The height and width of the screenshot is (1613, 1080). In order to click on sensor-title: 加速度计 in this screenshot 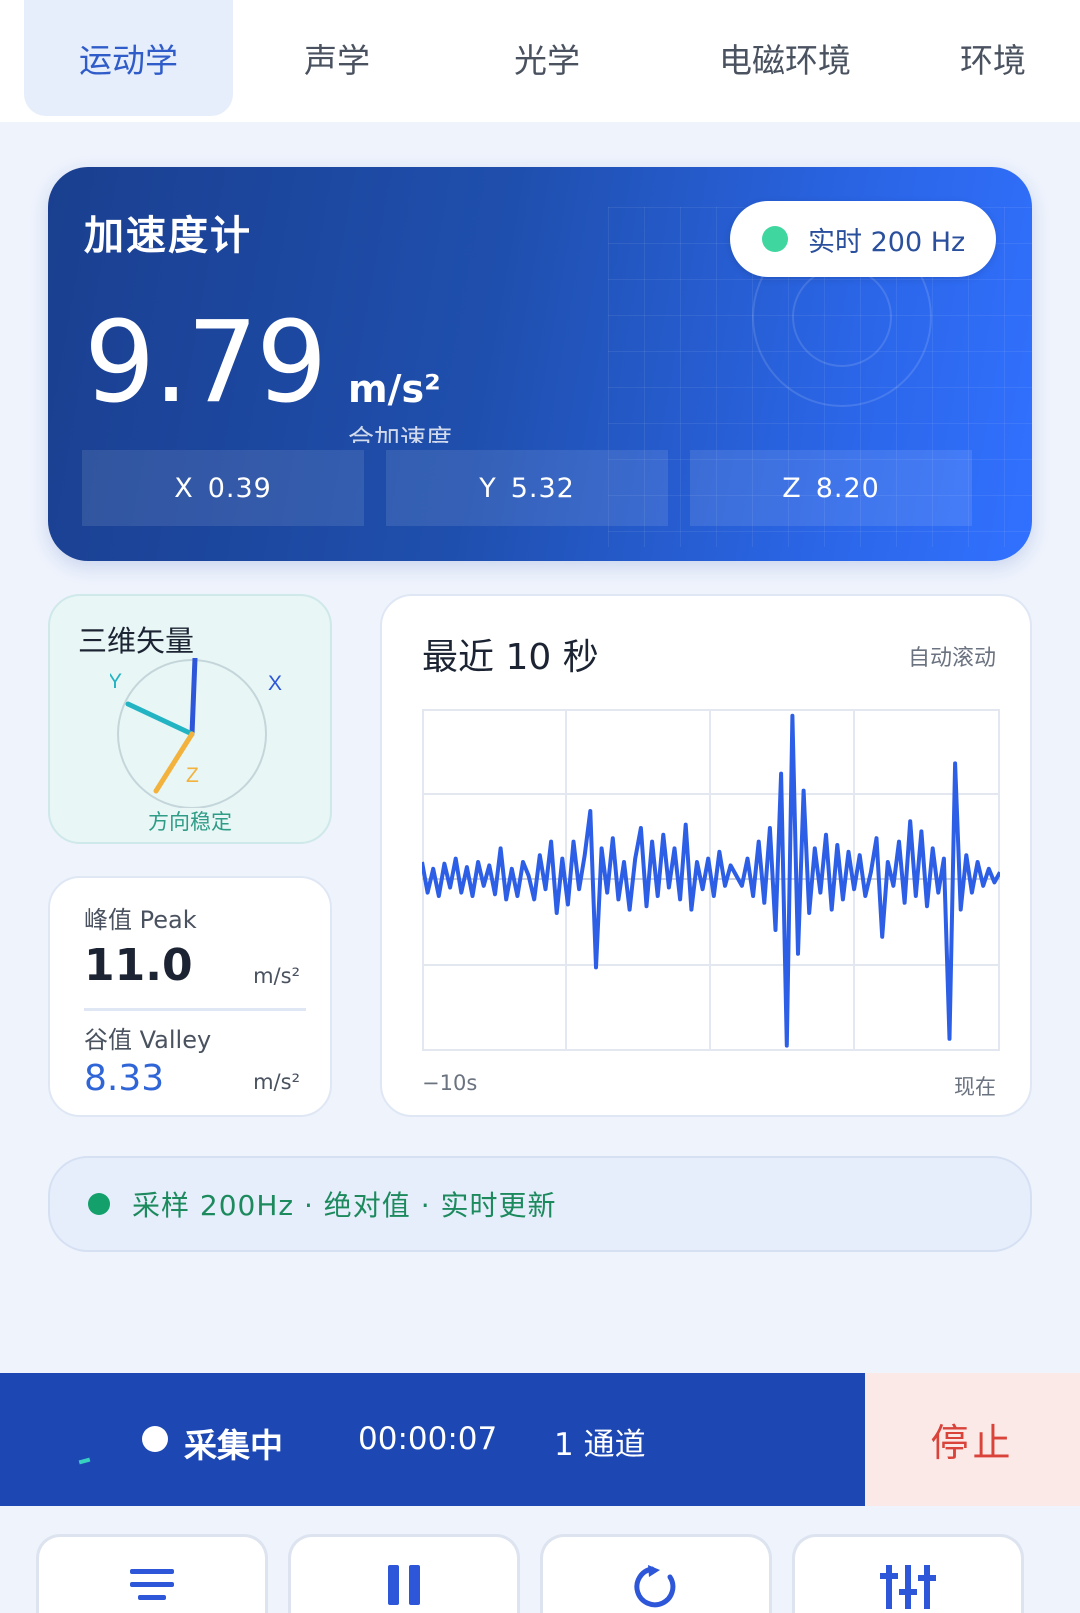, I will do `click(168, 236)`.